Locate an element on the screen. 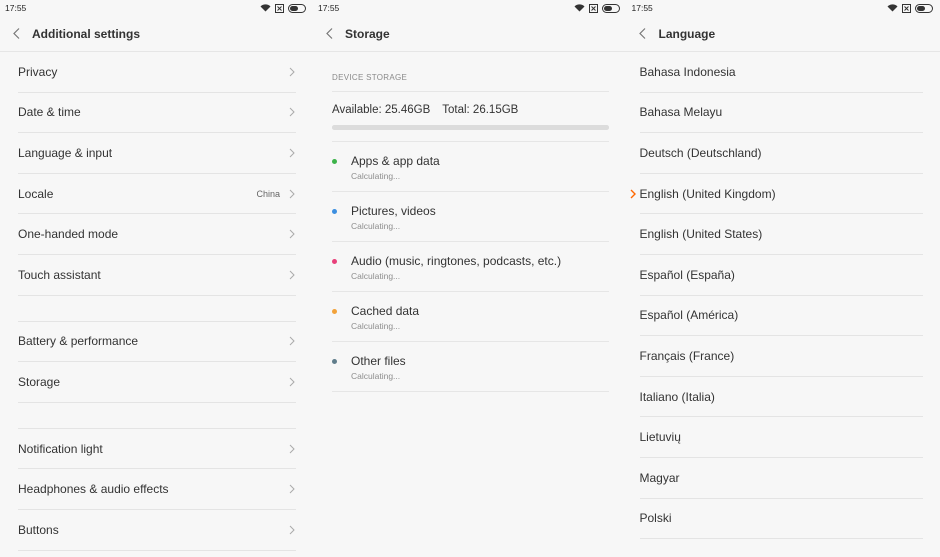 The width and height of the screenshot is (940, 557). section-label: DEVICE STORAGE is located at coordinates (470, 72).